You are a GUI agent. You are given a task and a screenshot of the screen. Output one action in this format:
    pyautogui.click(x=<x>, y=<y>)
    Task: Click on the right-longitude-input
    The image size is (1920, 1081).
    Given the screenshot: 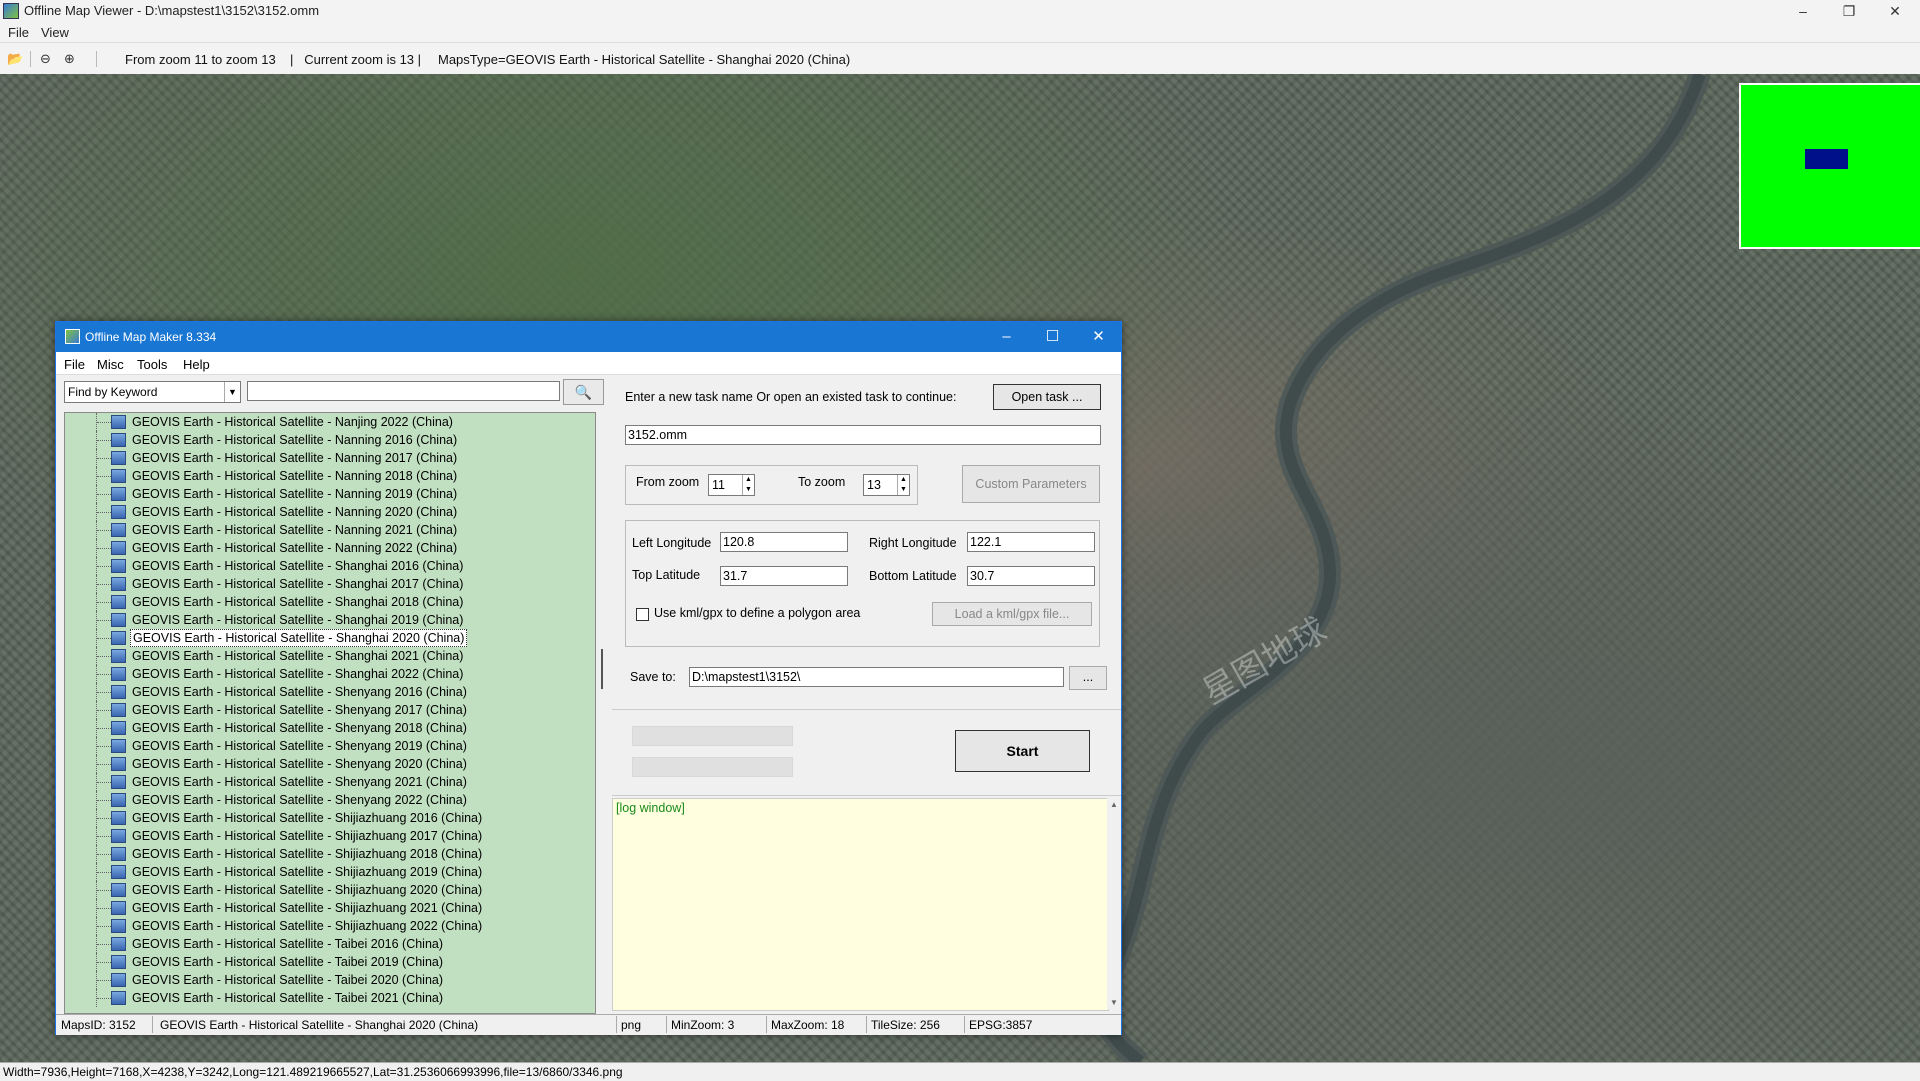 What is the action you would take?
    pyautogui.click(x=1031, y=542)
    